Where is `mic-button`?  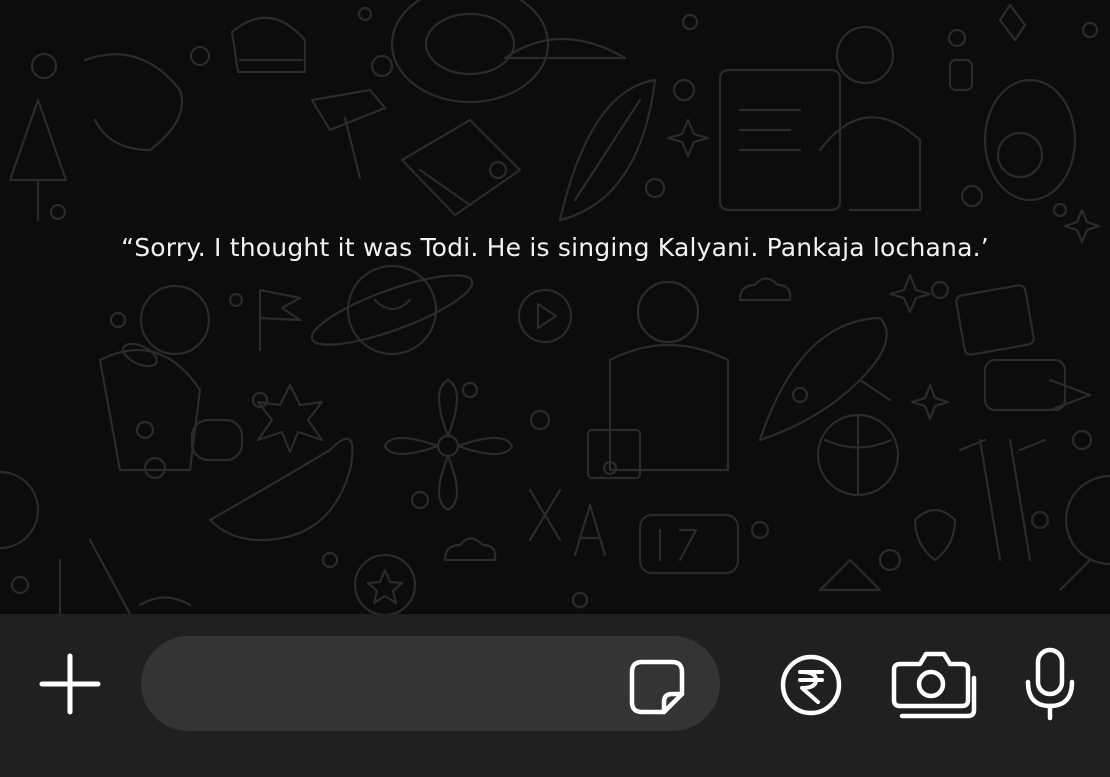 mic-button is located at coordinates (1050, 684).